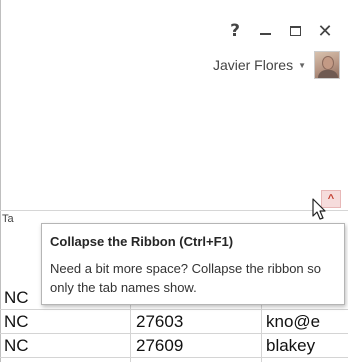  I want to click on window-controls: ? ✕, so click(280, 31).